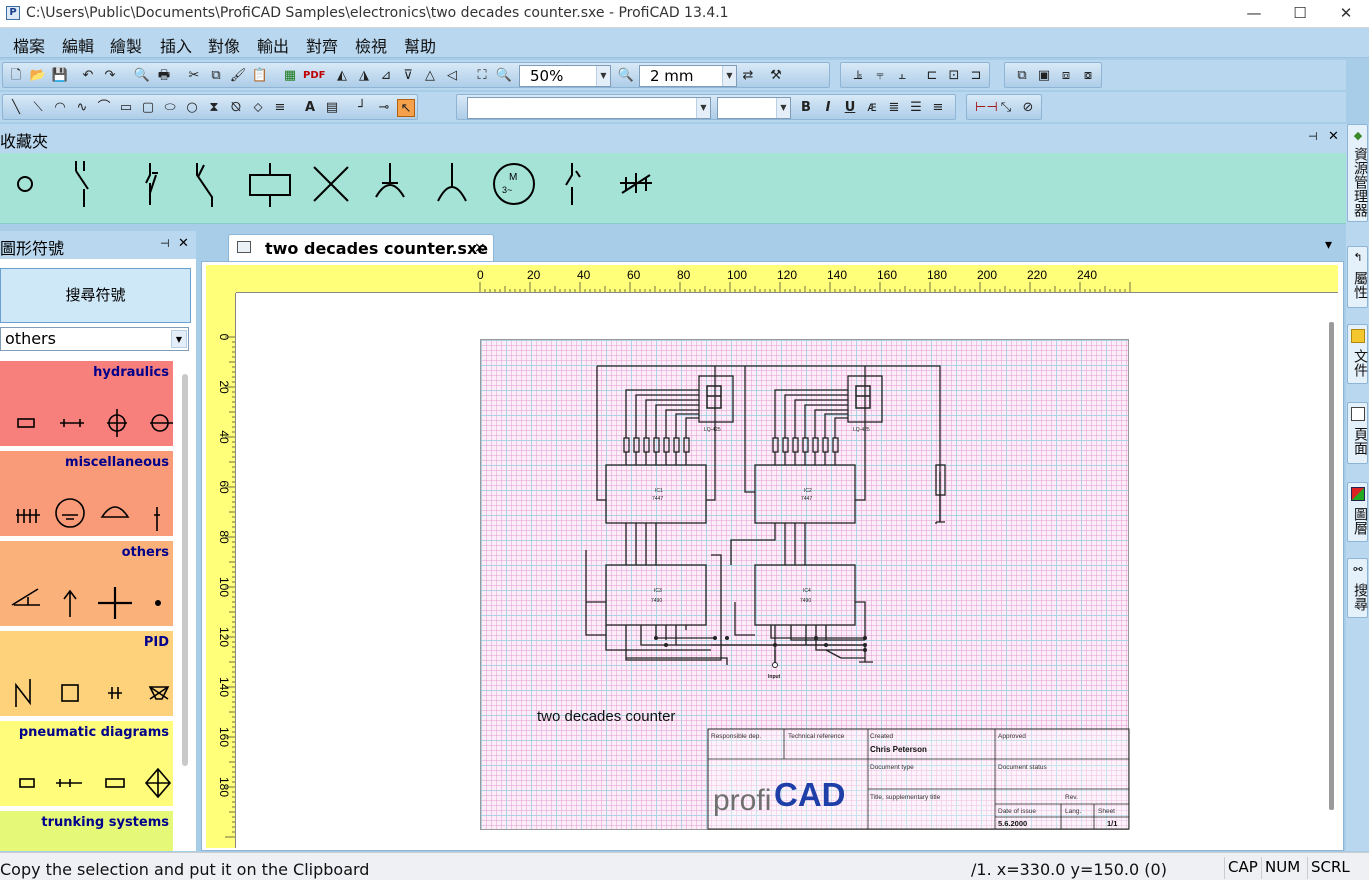  What do you see at coordinates (238, 76) in the screenshot?
I see `format-painter-icon: 🖌` at bounding box center [238, 76].